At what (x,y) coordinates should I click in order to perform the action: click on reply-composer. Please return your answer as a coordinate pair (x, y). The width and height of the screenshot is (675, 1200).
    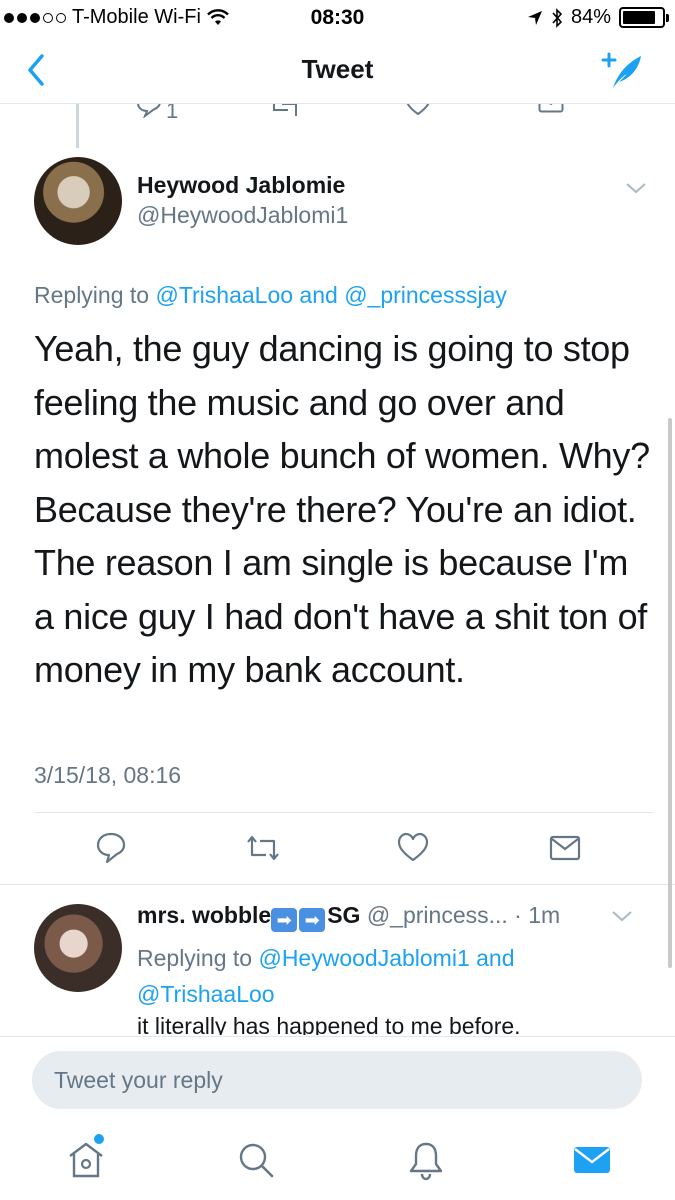
    Looking at the image, I should click on (337, 1078).